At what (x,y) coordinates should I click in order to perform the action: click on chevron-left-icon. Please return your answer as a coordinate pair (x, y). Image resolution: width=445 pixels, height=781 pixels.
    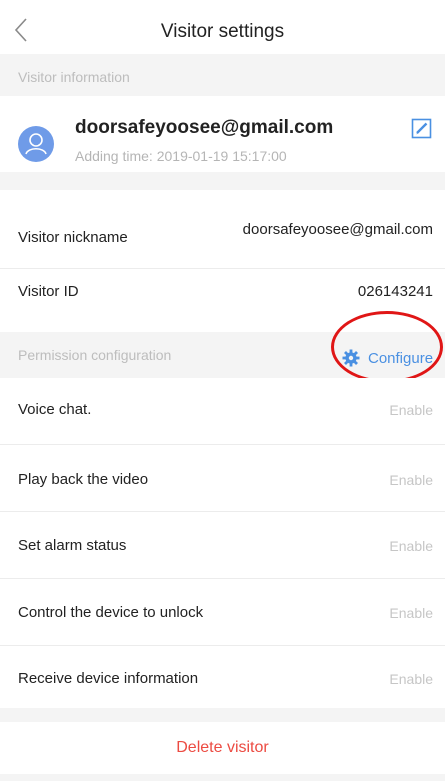
    Looking at the image, I should click on (20, 30).